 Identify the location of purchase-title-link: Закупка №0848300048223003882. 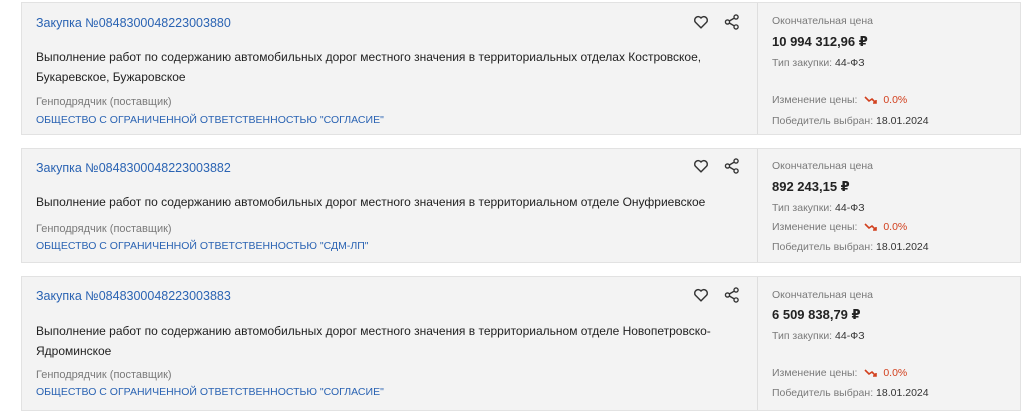
(133, 168).